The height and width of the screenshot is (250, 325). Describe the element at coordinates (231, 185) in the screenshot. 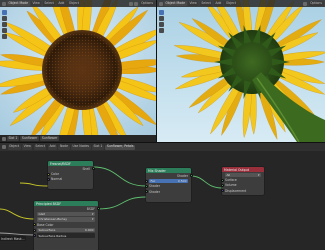

I see `input-label: Volume` at that location.